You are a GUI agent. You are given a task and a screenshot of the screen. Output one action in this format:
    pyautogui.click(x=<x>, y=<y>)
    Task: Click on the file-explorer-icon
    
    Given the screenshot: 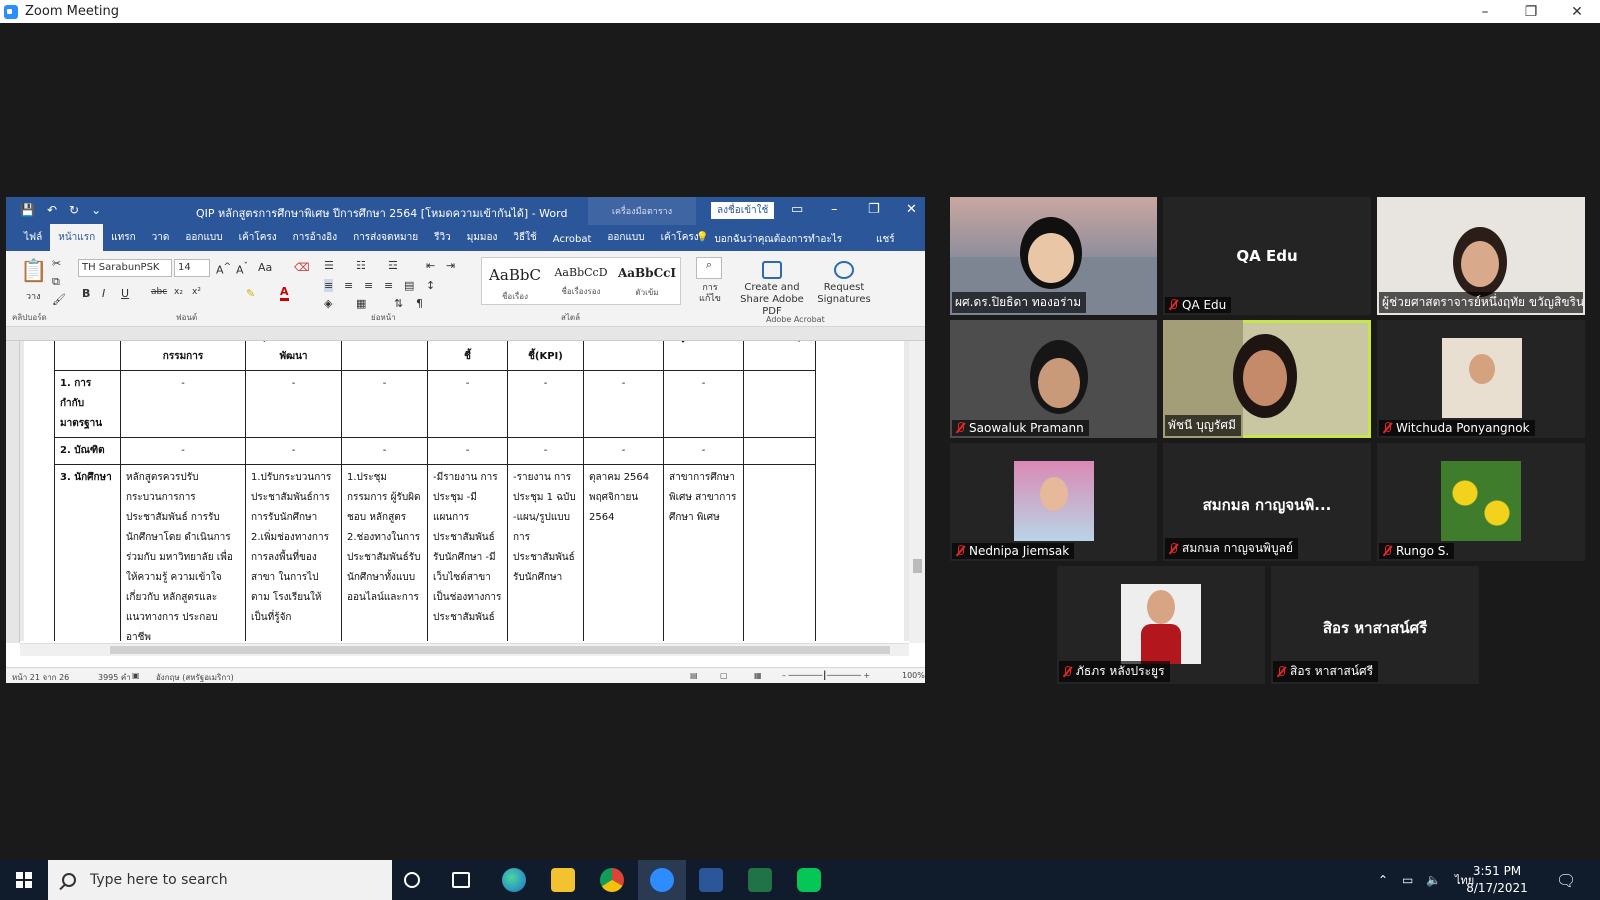 What is the action you would take?
    pyautogui.click(x=563, y=880)
    